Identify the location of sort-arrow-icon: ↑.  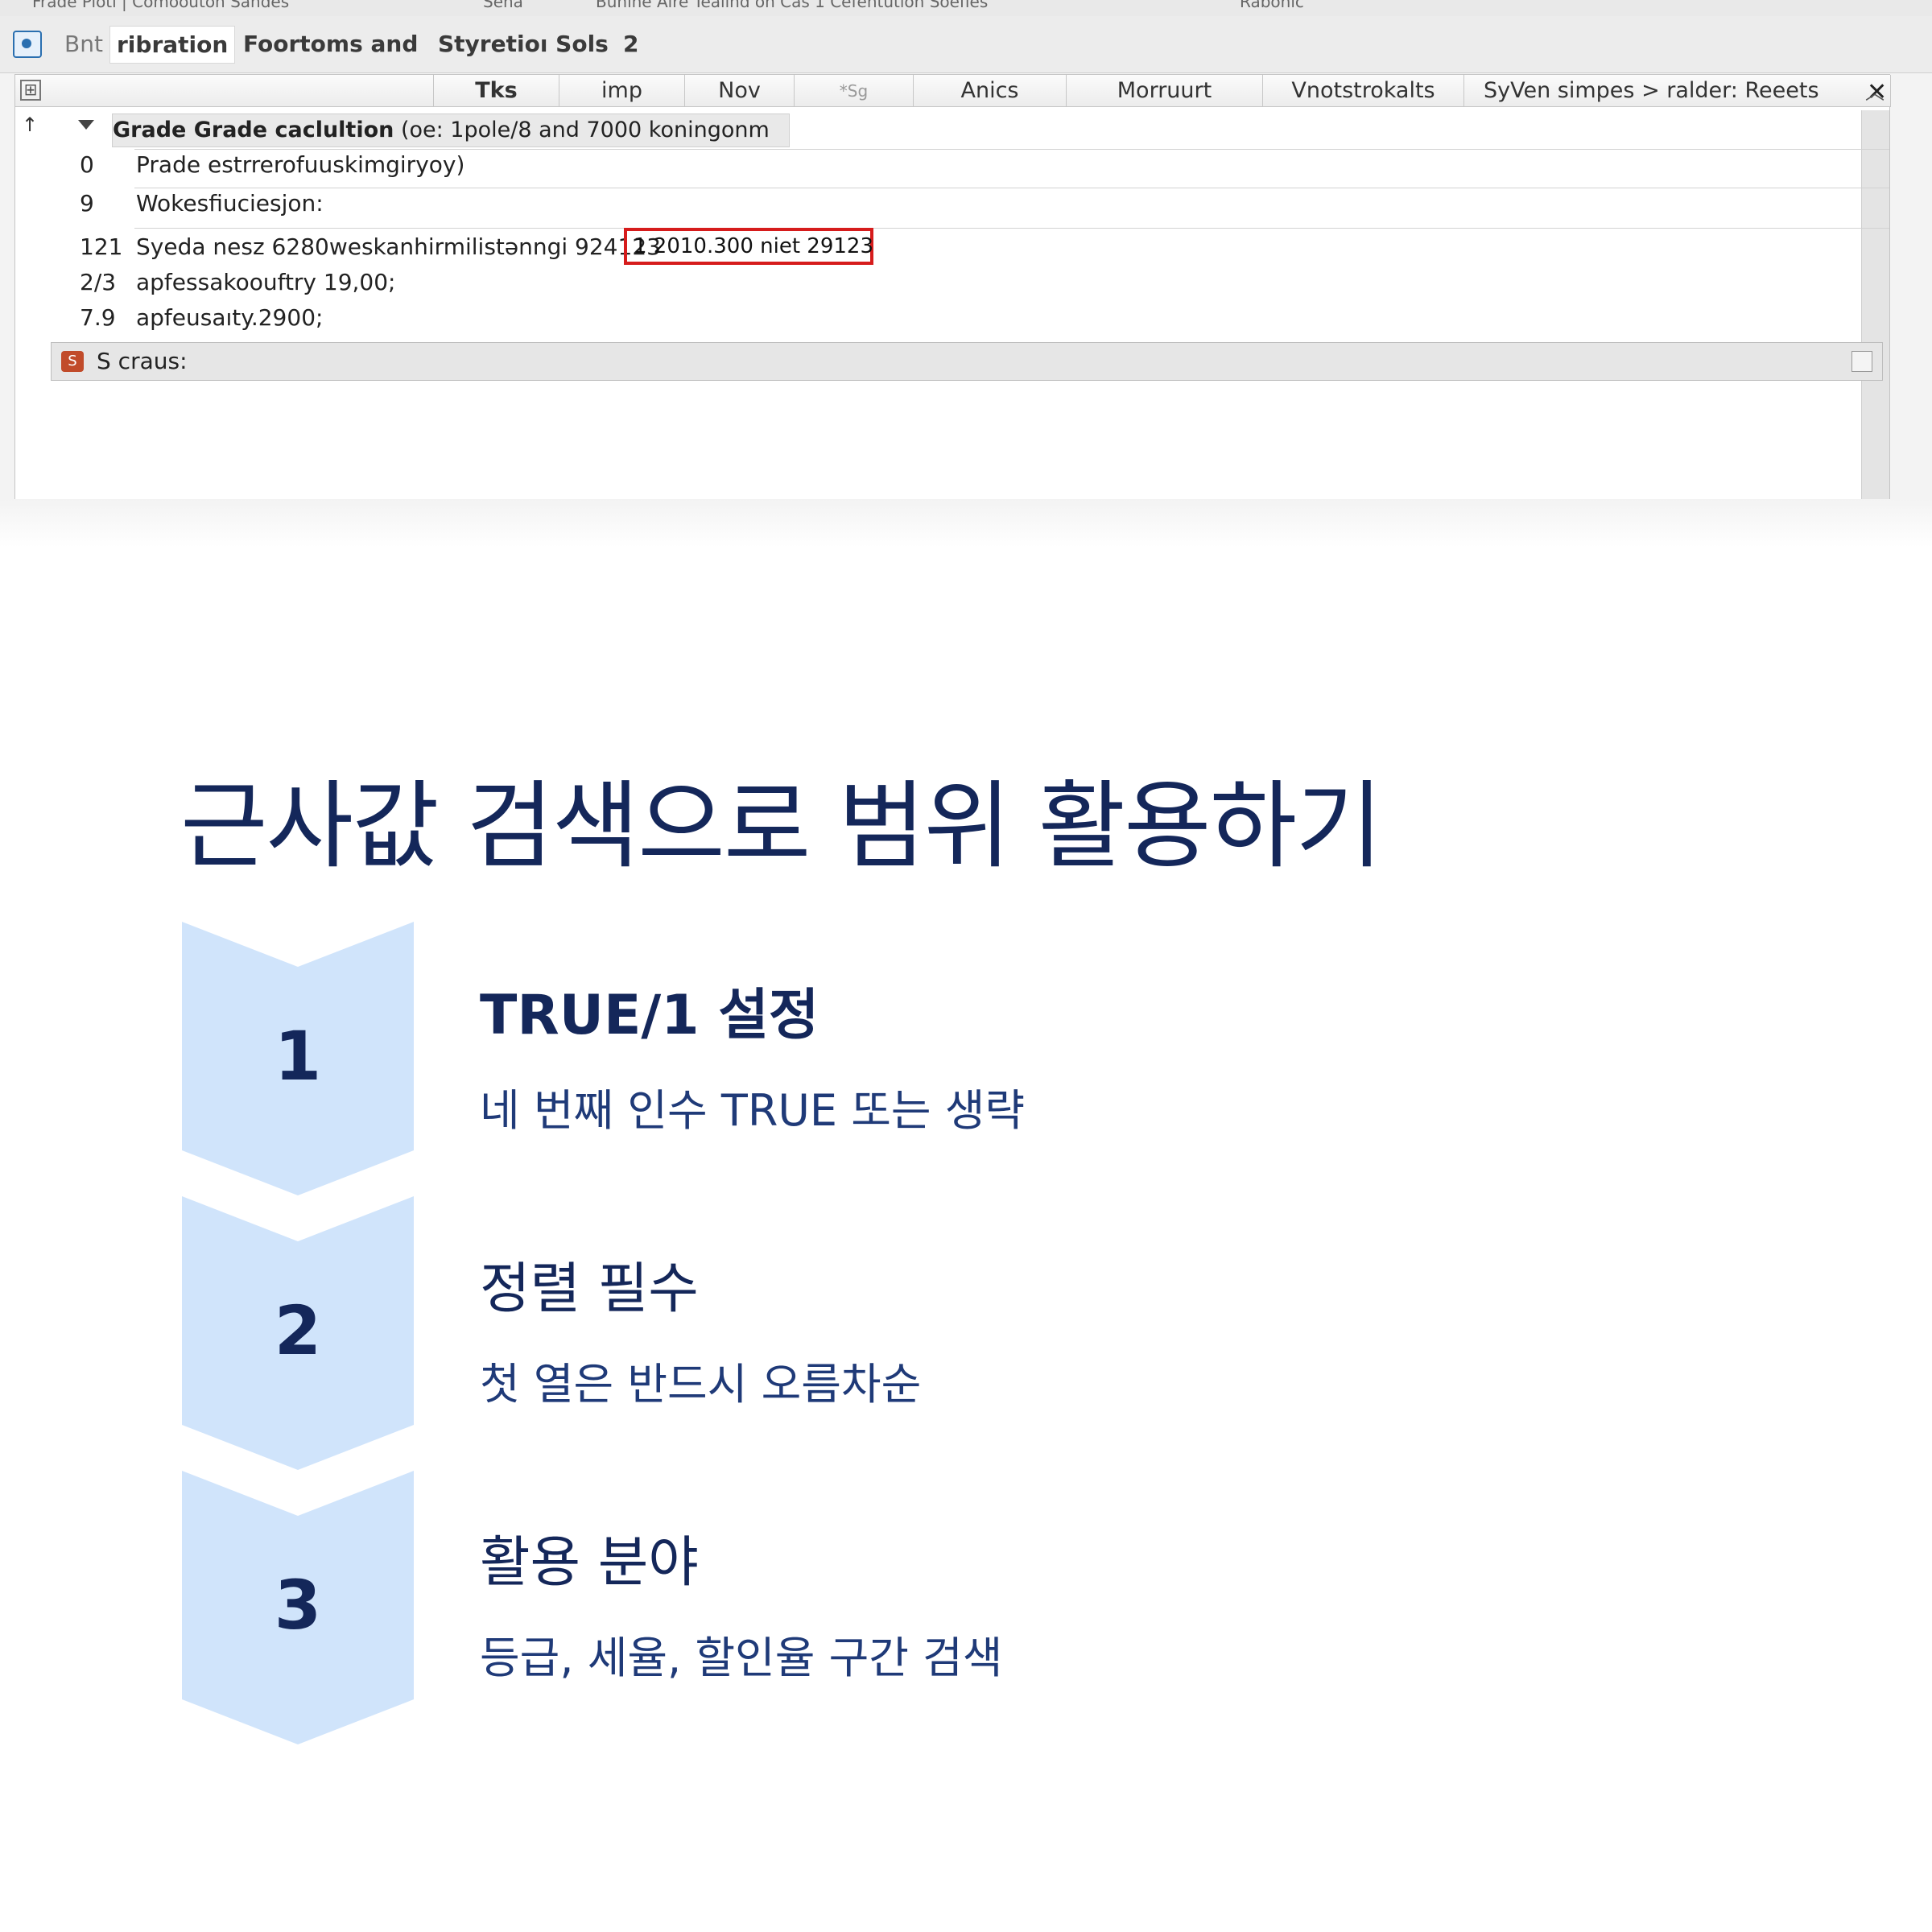
(30, 125).